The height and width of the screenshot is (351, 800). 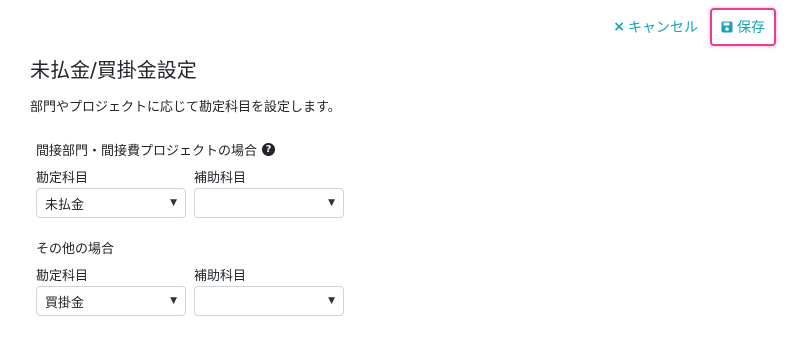 I want to click on save-button: 保存, so click(x=743, y=27).